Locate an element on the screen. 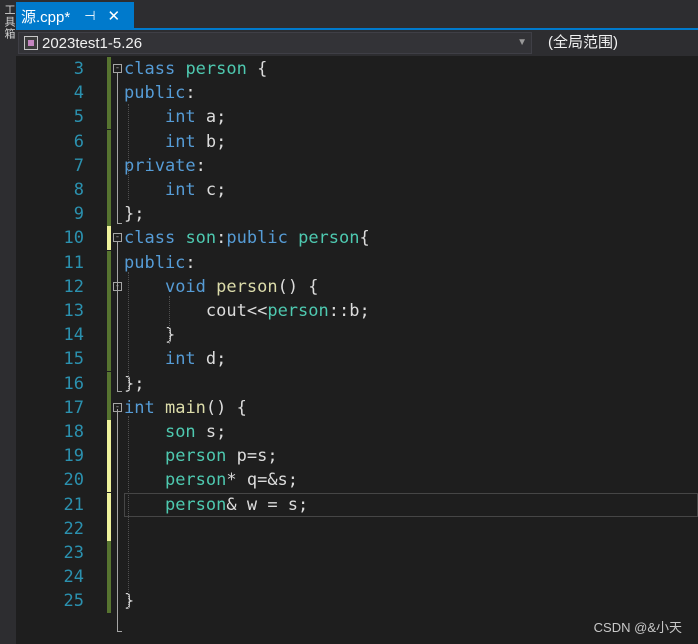  close-icon: ✕ is located at coordinates (114, 16).